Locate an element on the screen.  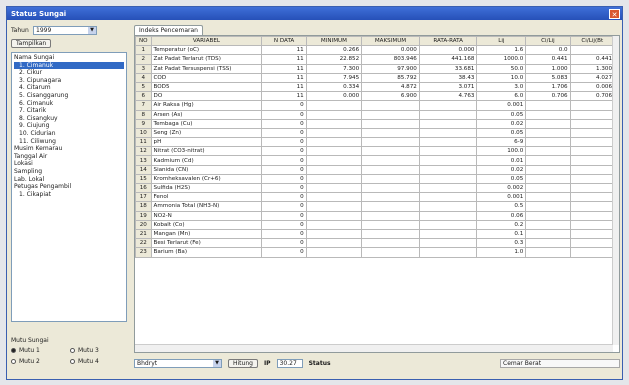
table-cell: 6.900 is located at coordinates (390, 96).